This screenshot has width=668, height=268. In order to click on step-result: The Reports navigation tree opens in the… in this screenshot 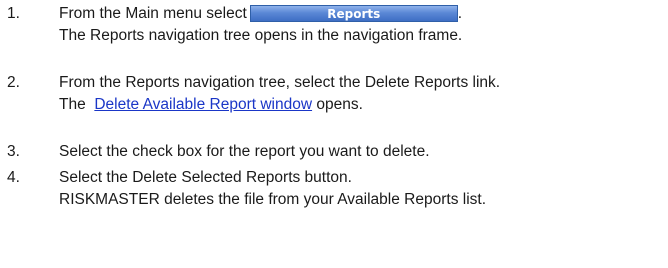, I will do `click(261, 35)`.